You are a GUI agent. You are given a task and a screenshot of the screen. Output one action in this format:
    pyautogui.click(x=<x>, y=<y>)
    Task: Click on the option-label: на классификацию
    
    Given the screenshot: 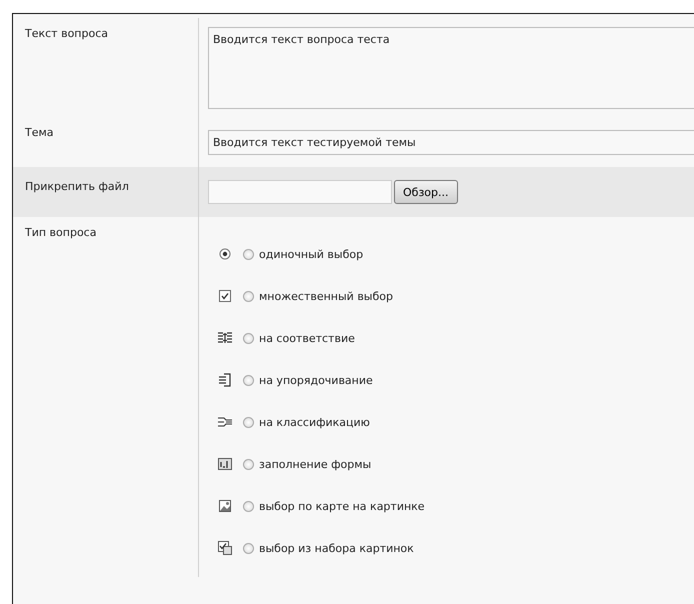 What is the action you would take?
    pyautogui.click(x=314, y=422)
    